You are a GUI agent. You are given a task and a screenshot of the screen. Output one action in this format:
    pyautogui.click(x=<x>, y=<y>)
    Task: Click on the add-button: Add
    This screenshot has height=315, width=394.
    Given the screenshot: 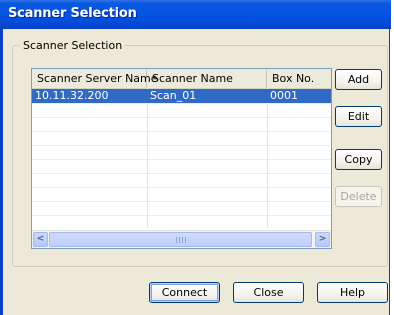 What is the action you would take?
    pyautogui.click(x=358, y=79)
    